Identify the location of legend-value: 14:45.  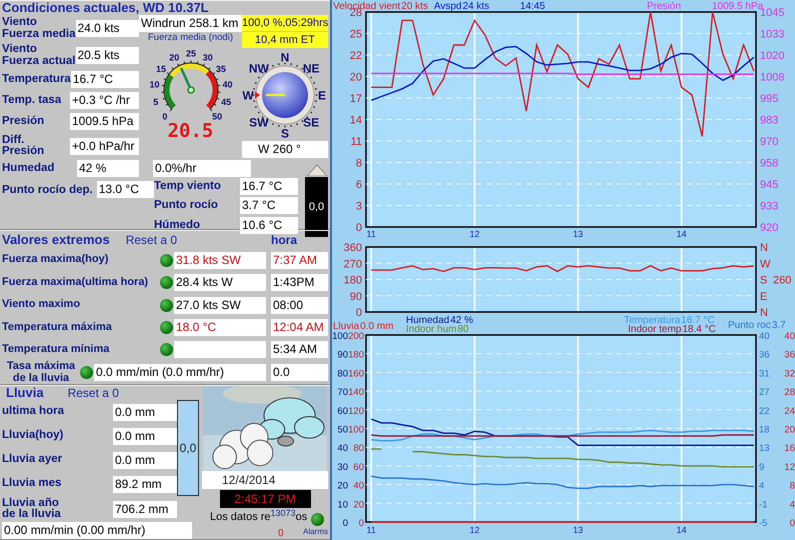
(533, 6).